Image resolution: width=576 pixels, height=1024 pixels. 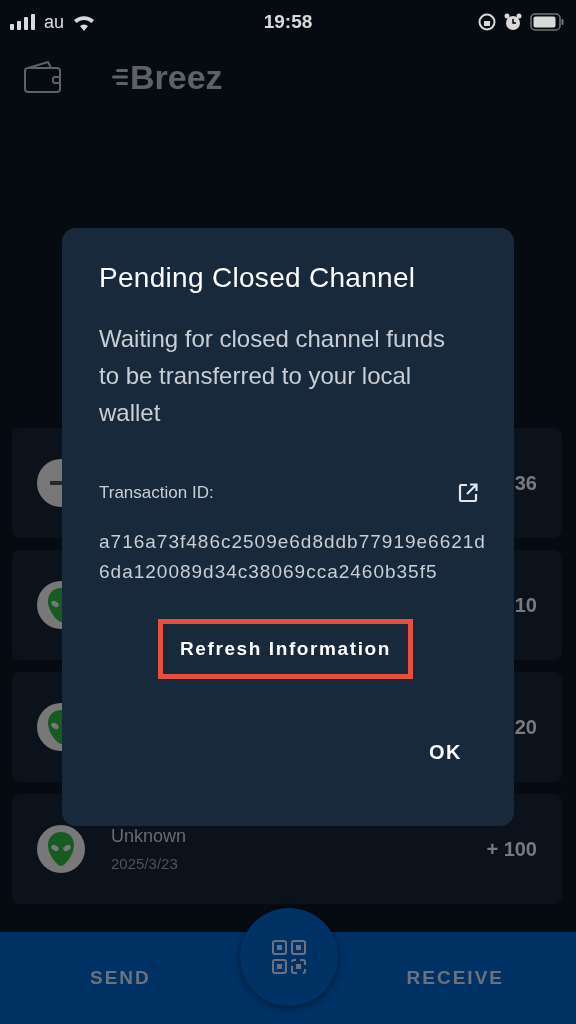 I want to click on scan-button, so click(x=289, y=957).